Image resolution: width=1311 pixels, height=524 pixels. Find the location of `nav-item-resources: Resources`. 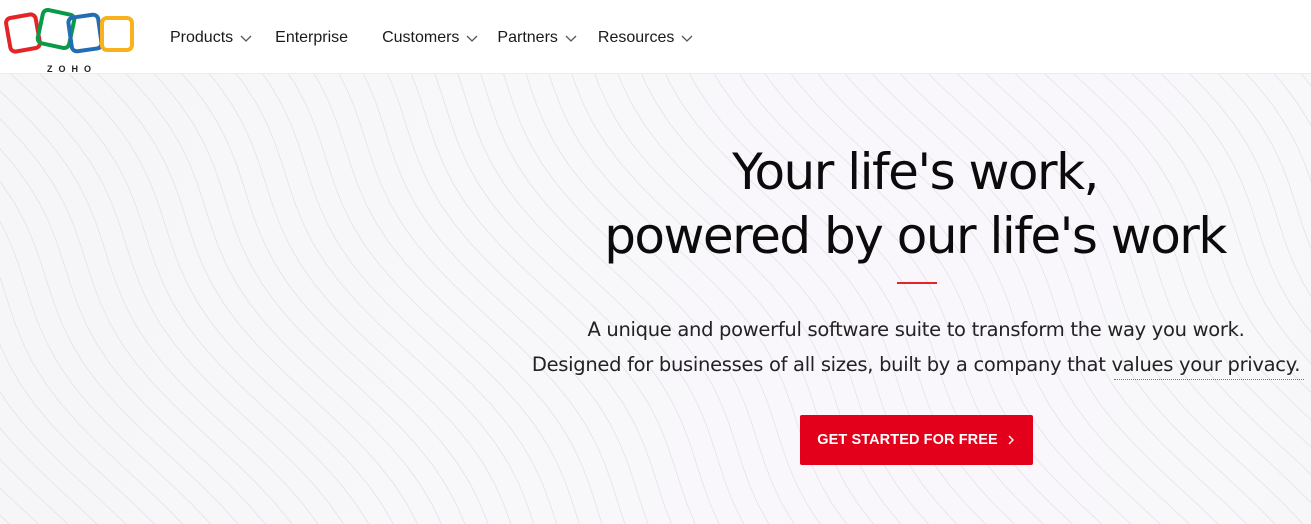

nav-item-resources: Resources is located at coordinates (646, 38).